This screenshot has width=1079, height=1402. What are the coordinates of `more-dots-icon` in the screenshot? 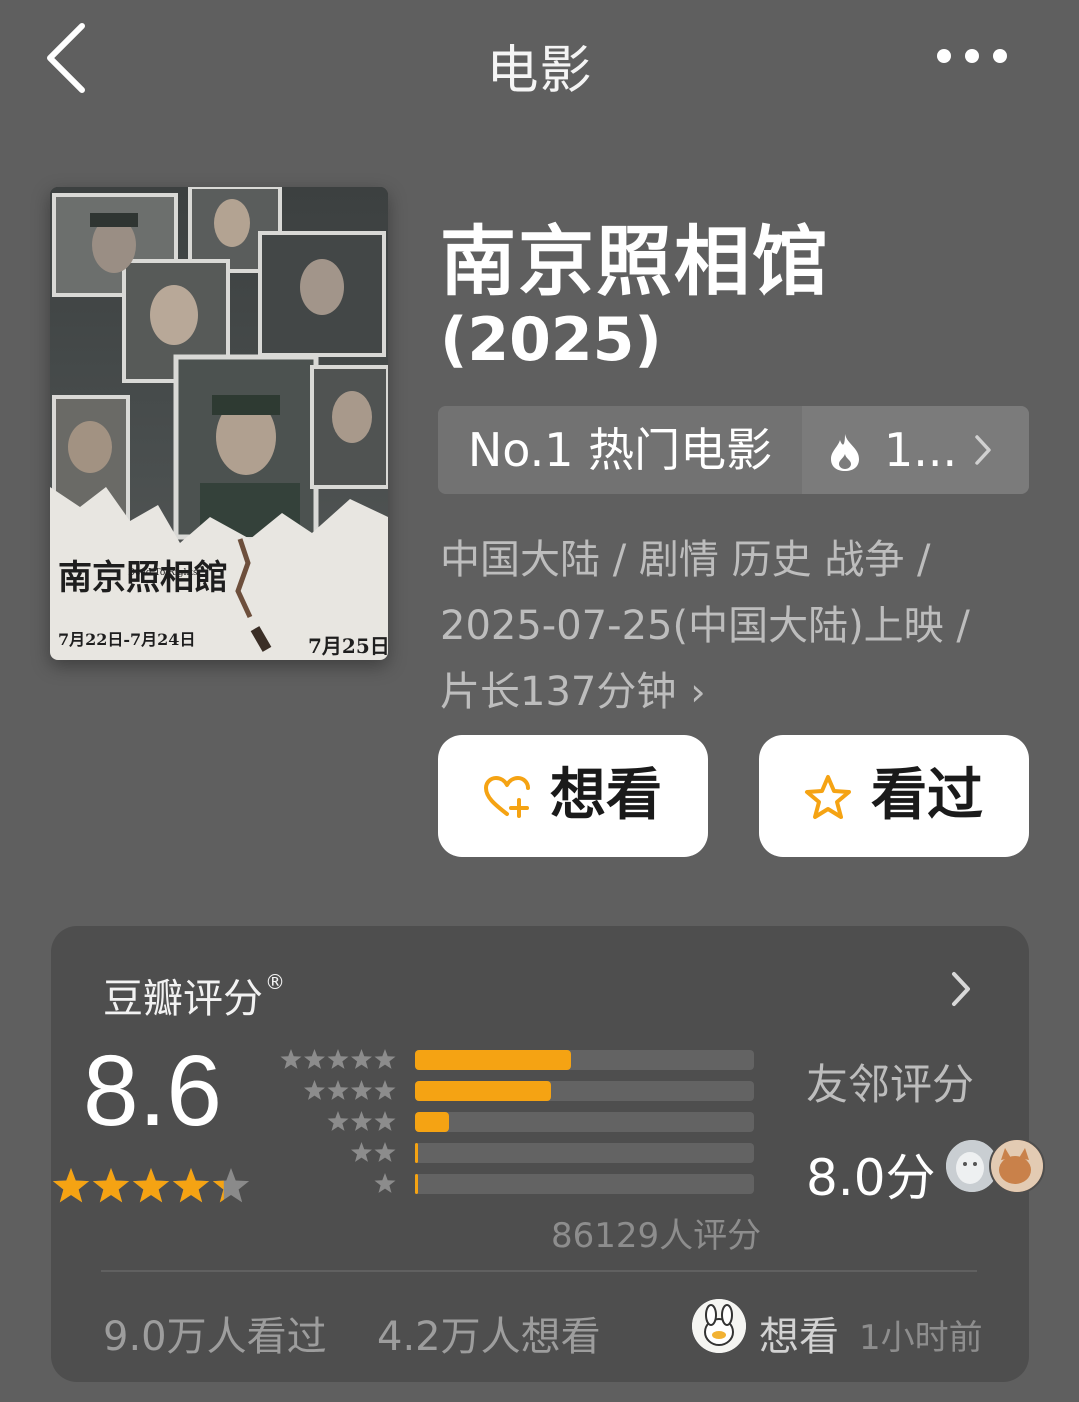 It's located at (972, 56).